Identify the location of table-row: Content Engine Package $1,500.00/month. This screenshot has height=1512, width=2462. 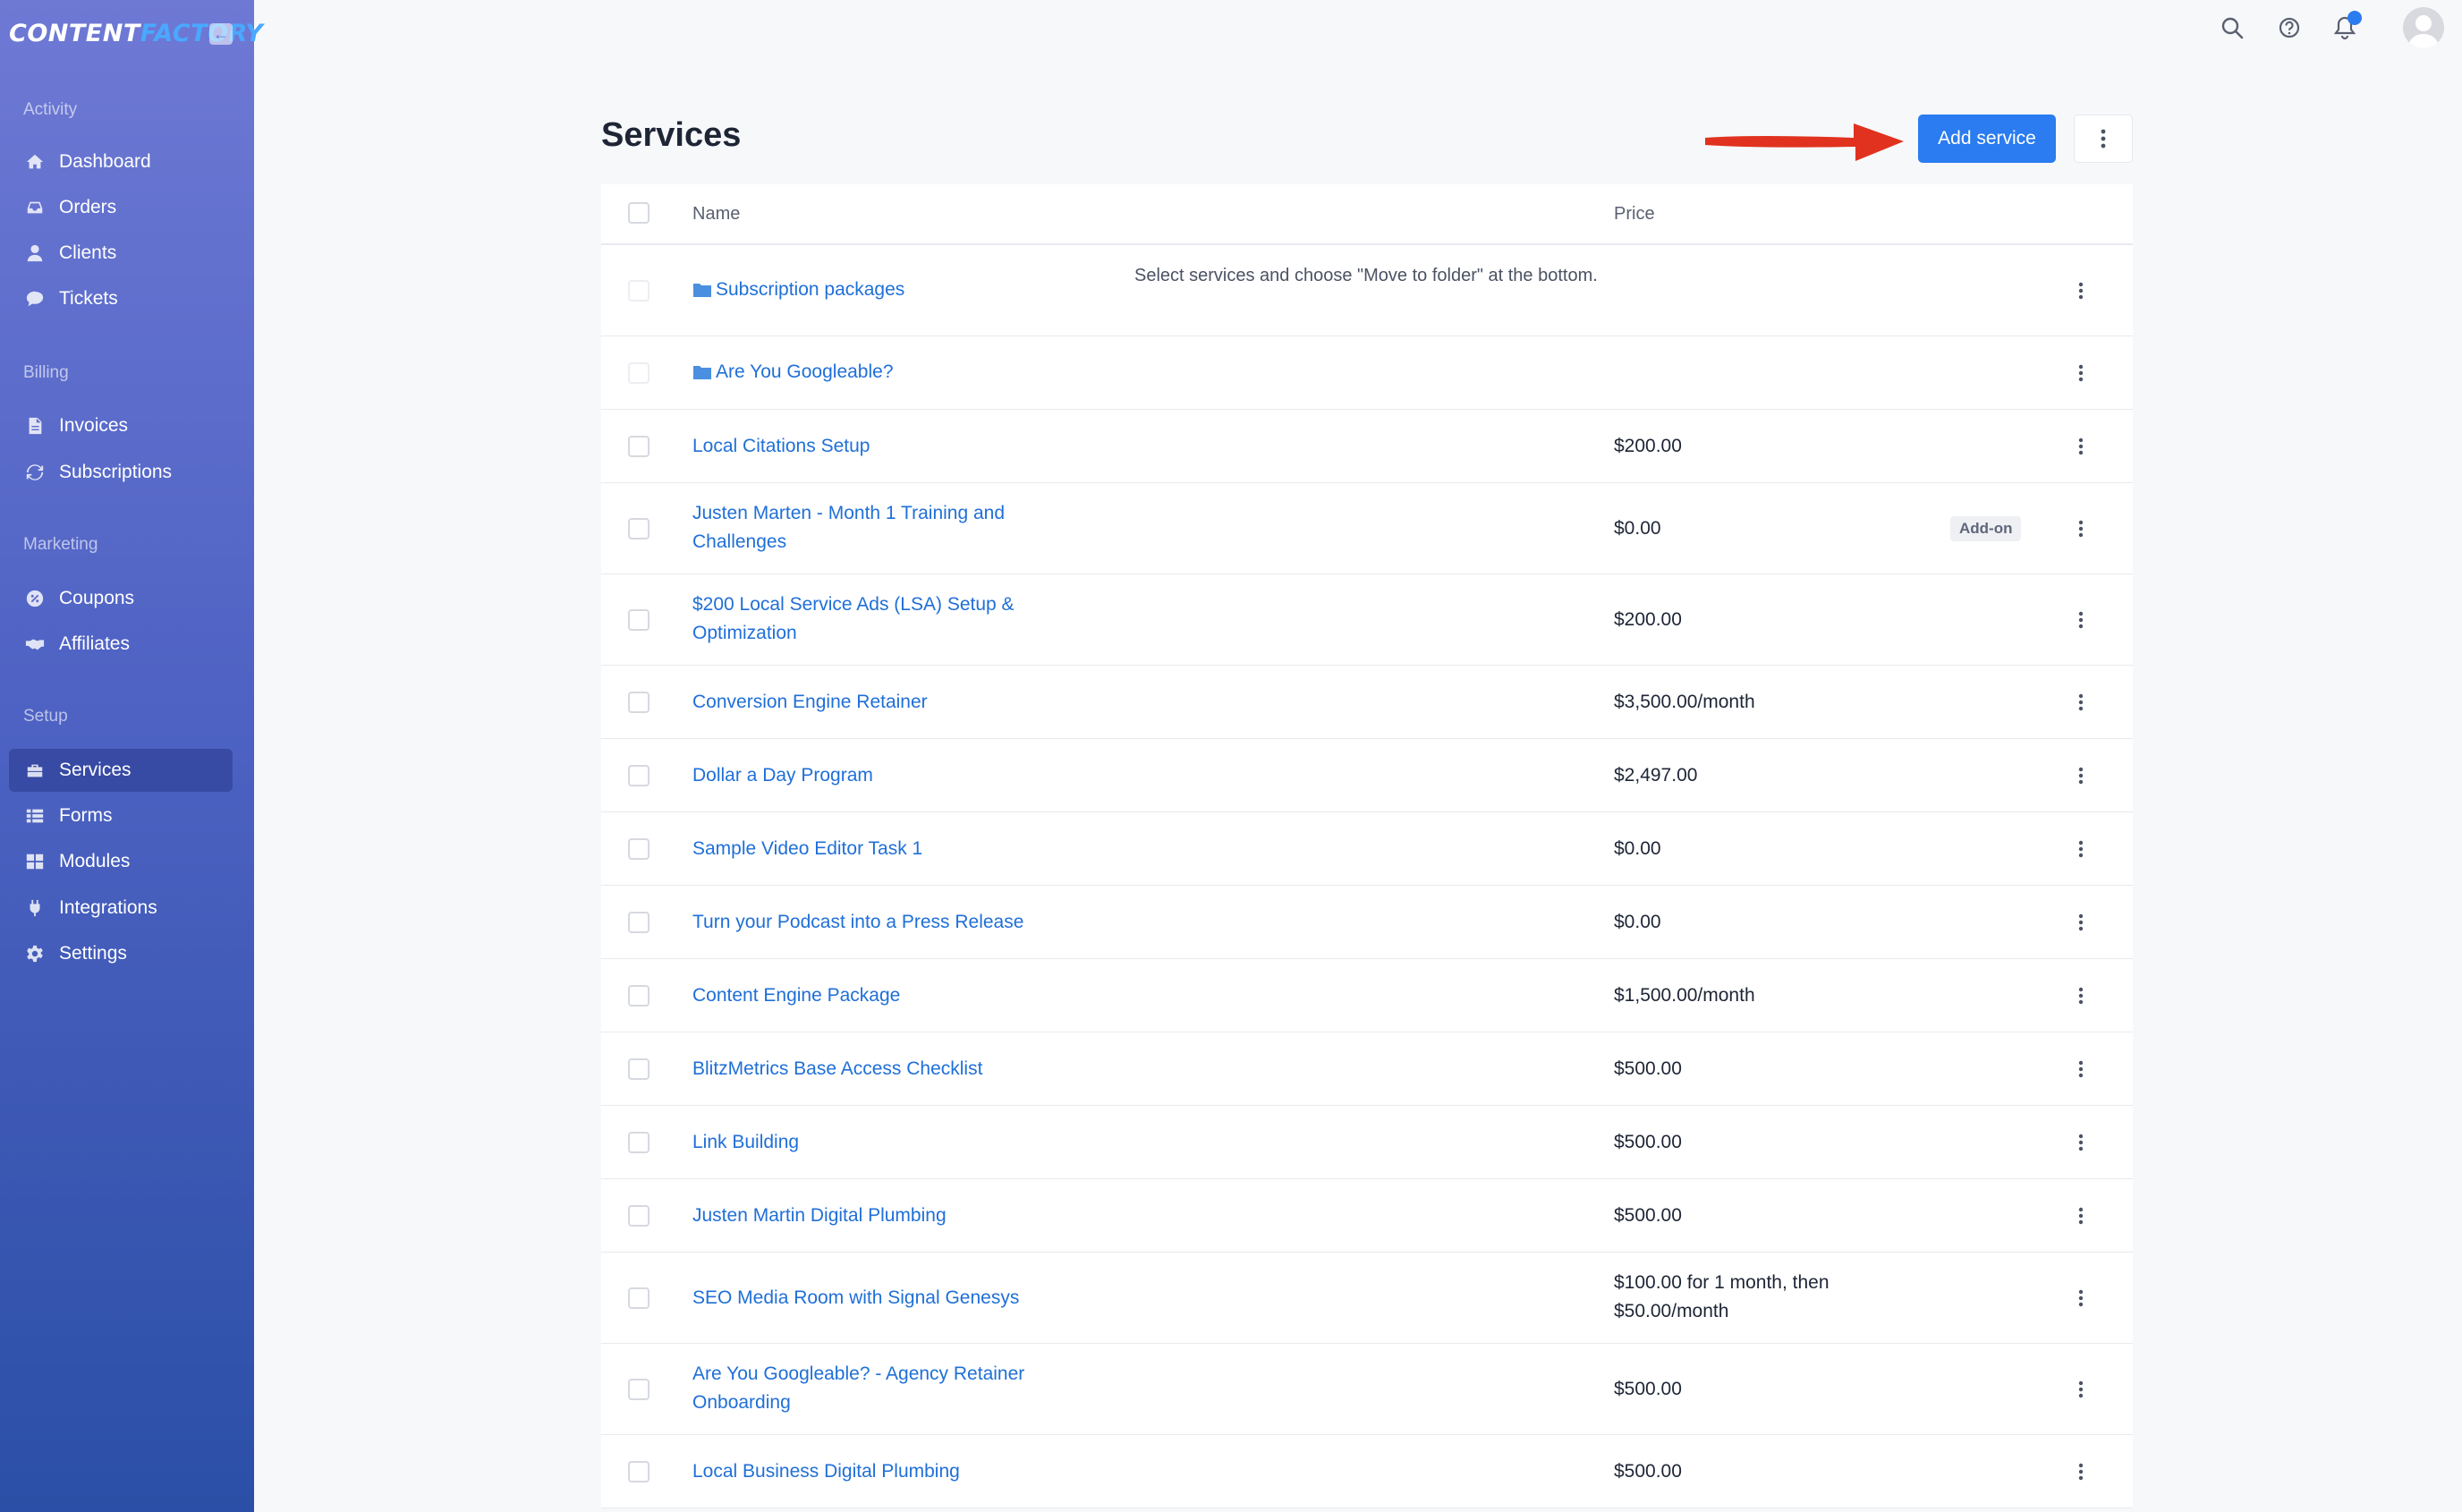
(1367, 995).